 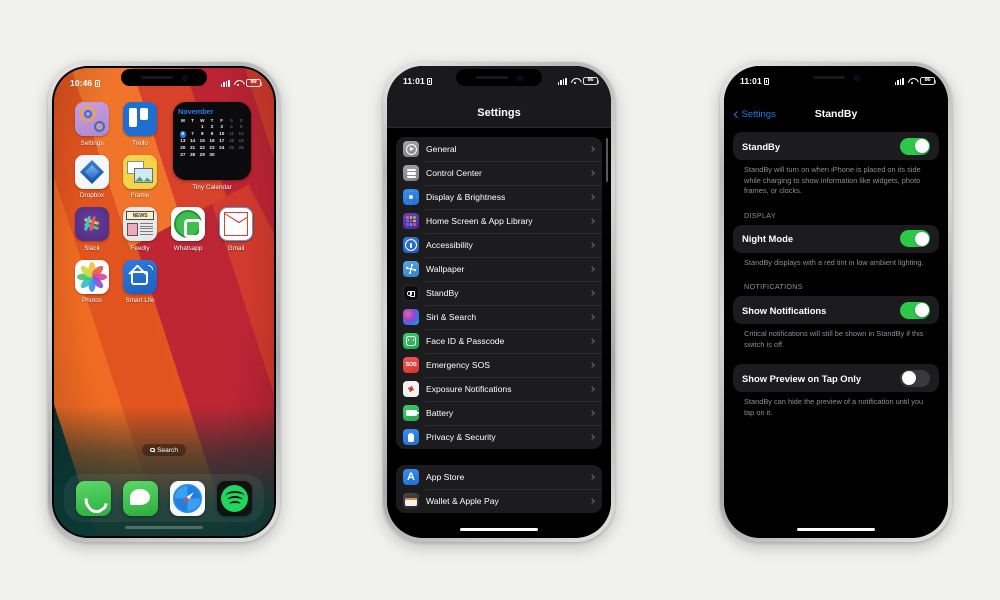 I want to click on calendar-day: 20, so click(x=183, y=147).